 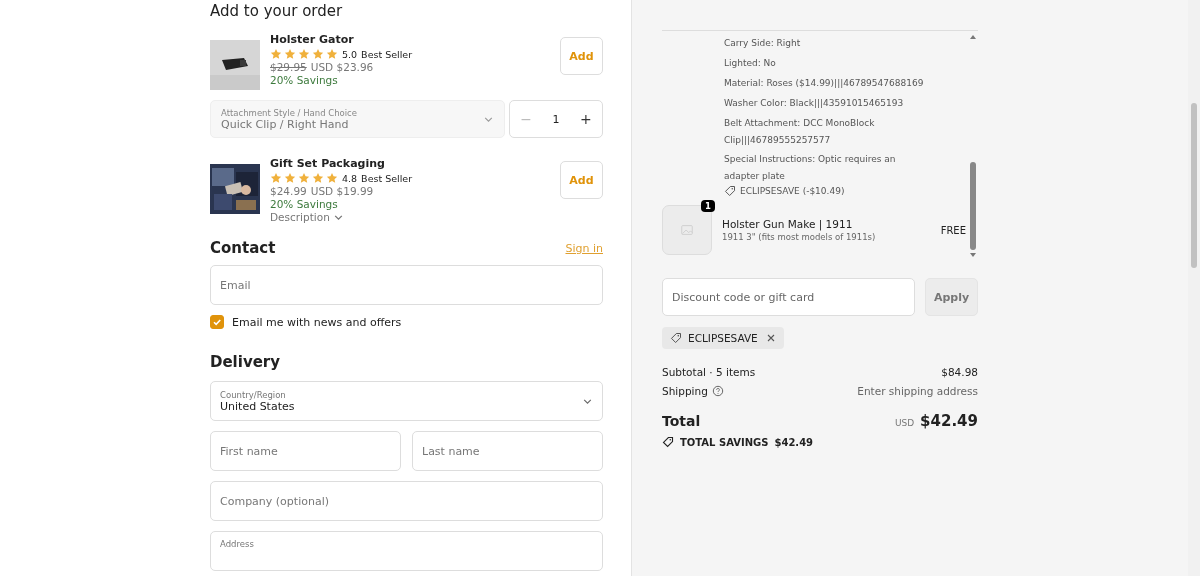 I want to click on item-property: Special Instructions: Optic requires an adapter plate, so click(x=810, y=168).